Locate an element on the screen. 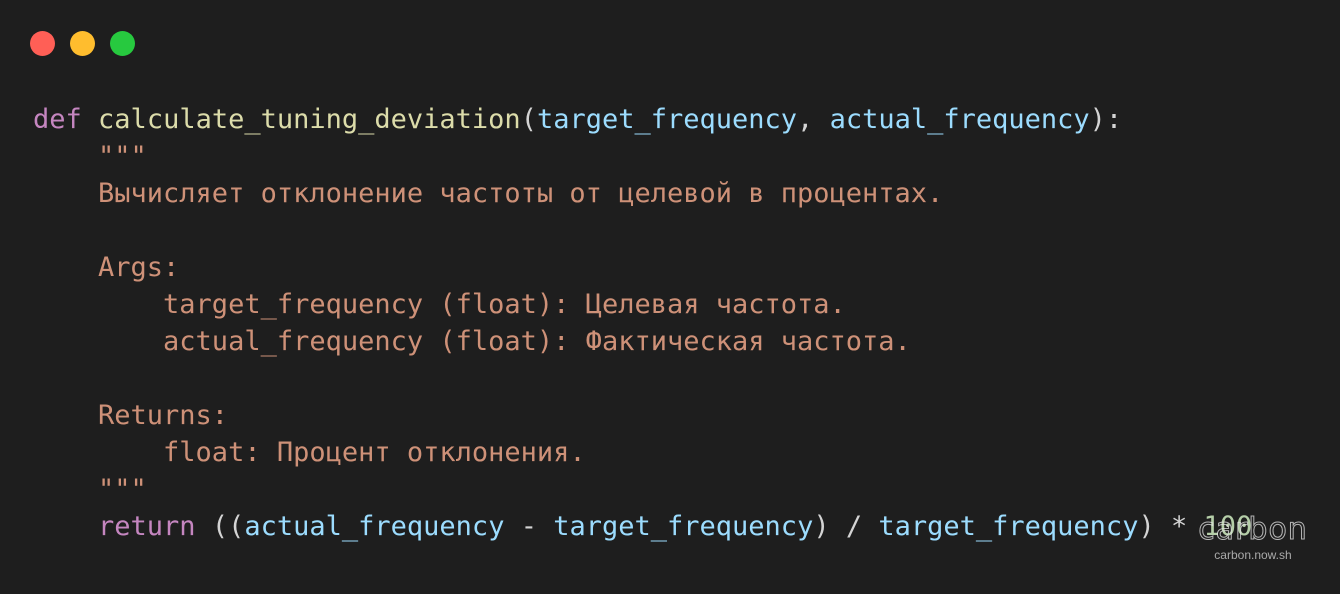  carbon-logo: carbon is located at coordinates (1253, 530).